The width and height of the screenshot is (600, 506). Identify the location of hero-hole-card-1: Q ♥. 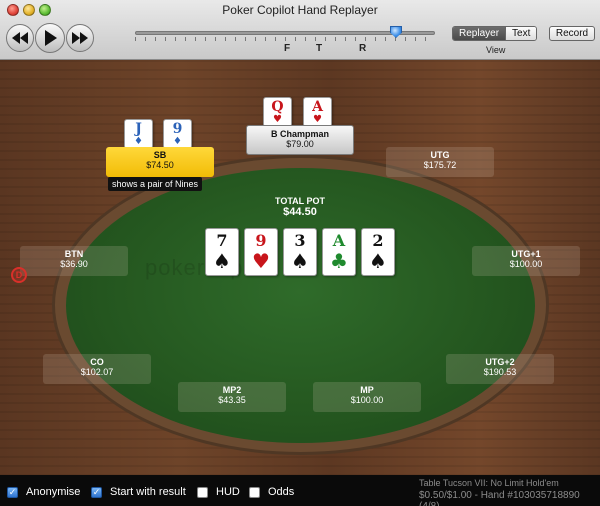
(277, 112).